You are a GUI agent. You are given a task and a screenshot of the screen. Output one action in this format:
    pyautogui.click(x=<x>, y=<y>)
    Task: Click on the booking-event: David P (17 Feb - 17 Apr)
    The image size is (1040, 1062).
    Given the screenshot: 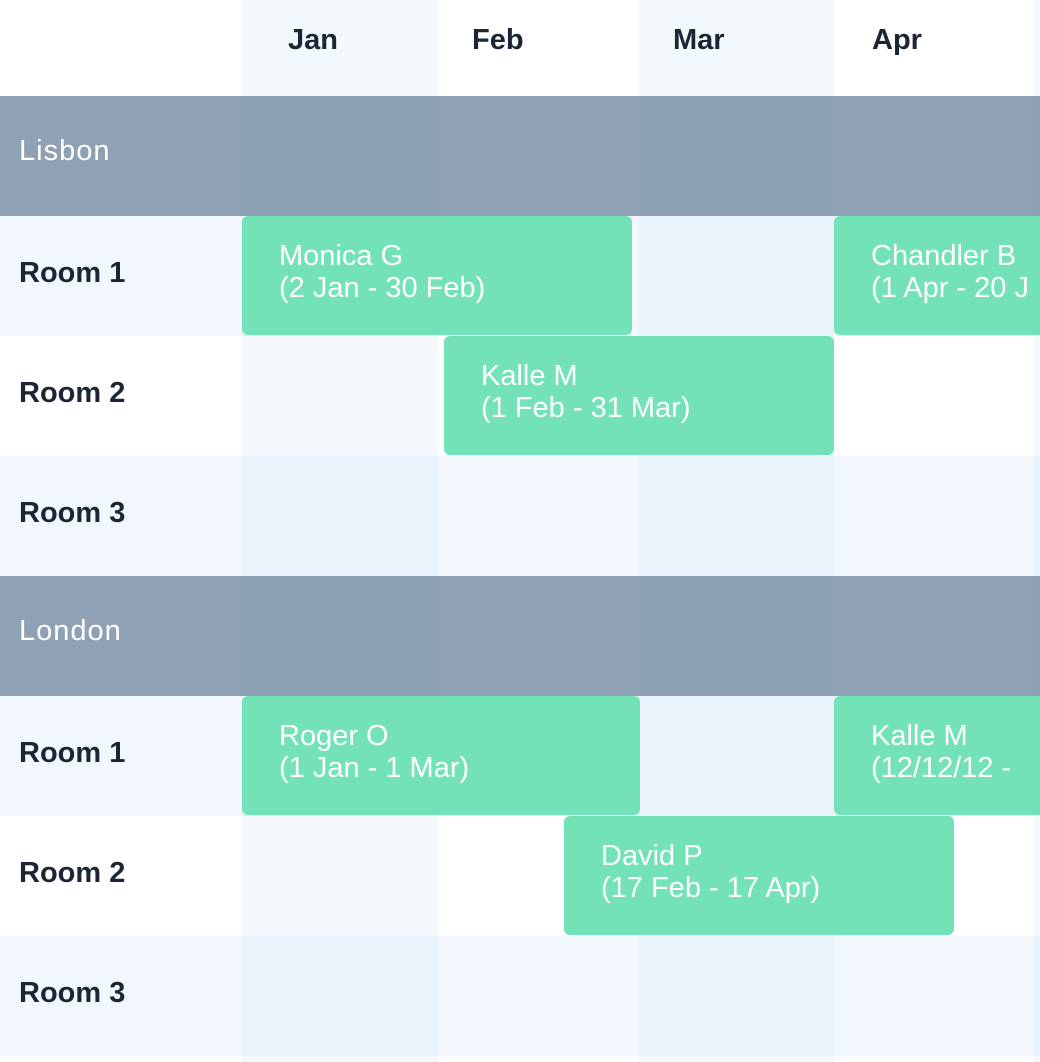 What is the action you would take?
    pyautogui.click(x=759, y=875)
    